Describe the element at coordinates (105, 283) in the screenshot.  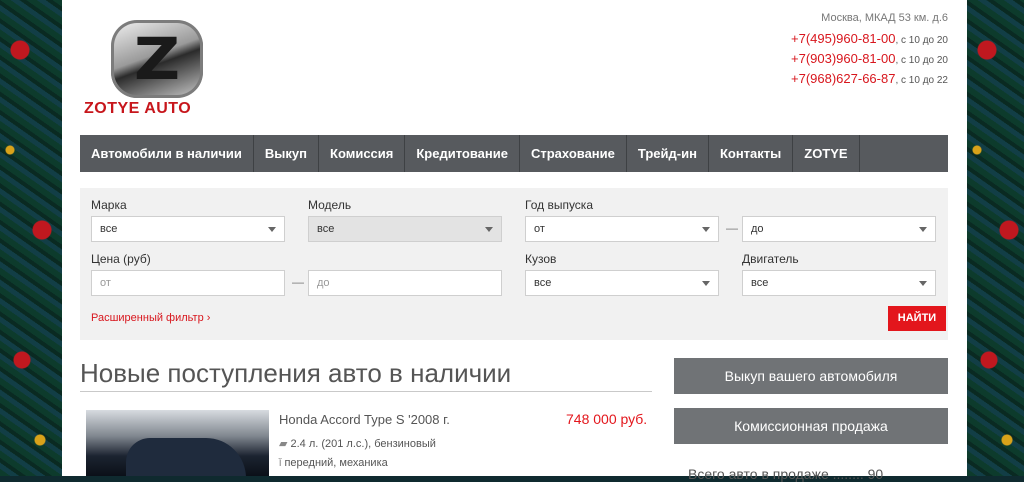
I see `price-from-placeholder: от` at that location.